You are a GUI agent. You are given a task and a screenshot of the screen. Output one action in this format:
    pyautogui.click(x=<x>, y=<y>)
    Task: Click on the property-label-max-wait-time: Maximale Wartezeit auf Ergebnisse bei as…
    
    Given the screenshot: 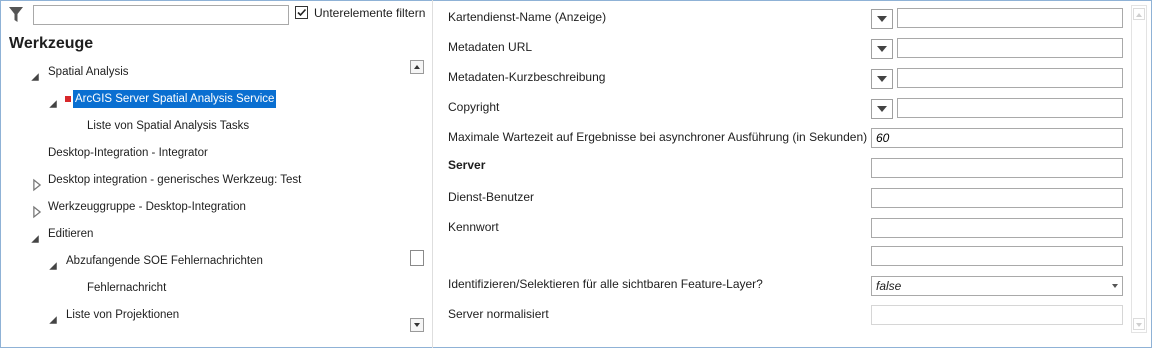 What is the action you would take?
    pyautogui.click(x=658, y=137)
    